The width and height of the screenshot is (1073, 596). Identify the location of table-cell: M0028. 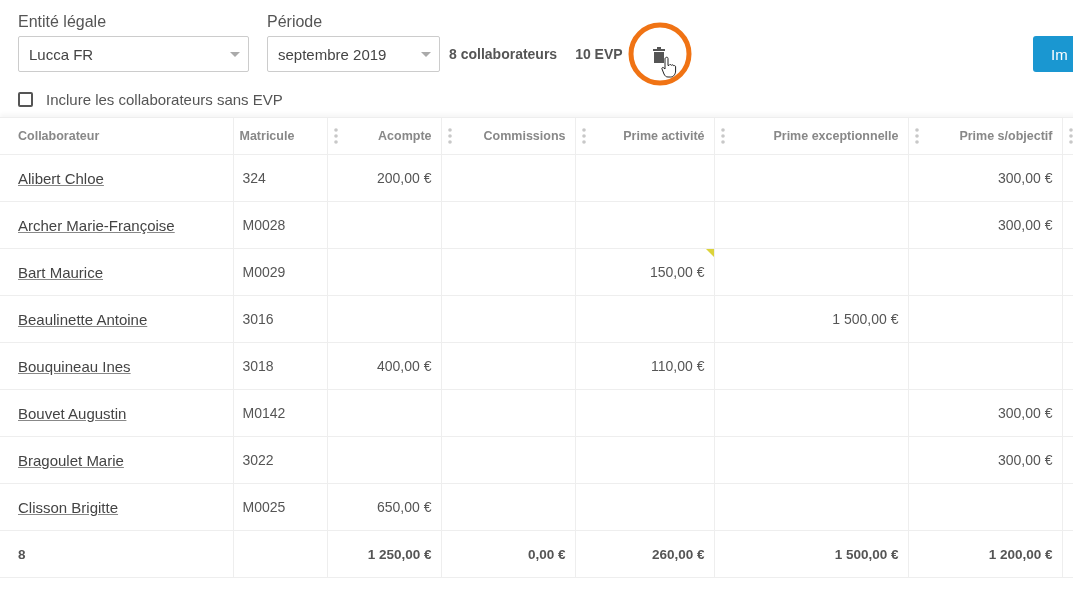
(264, 225).